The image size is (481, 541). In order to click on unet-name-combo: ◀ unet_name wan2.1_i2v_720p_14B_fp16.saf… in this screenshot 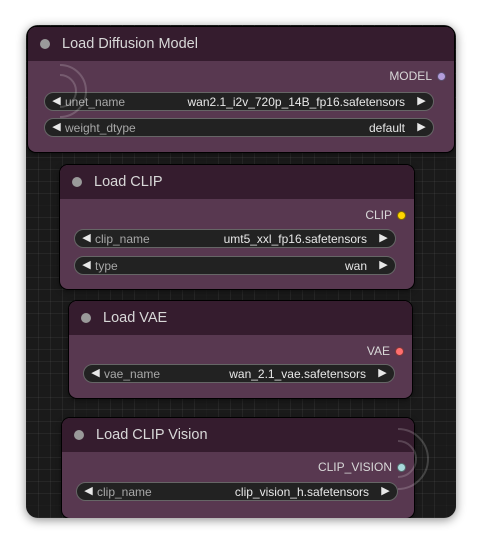, I will do `click(239, 101)`.